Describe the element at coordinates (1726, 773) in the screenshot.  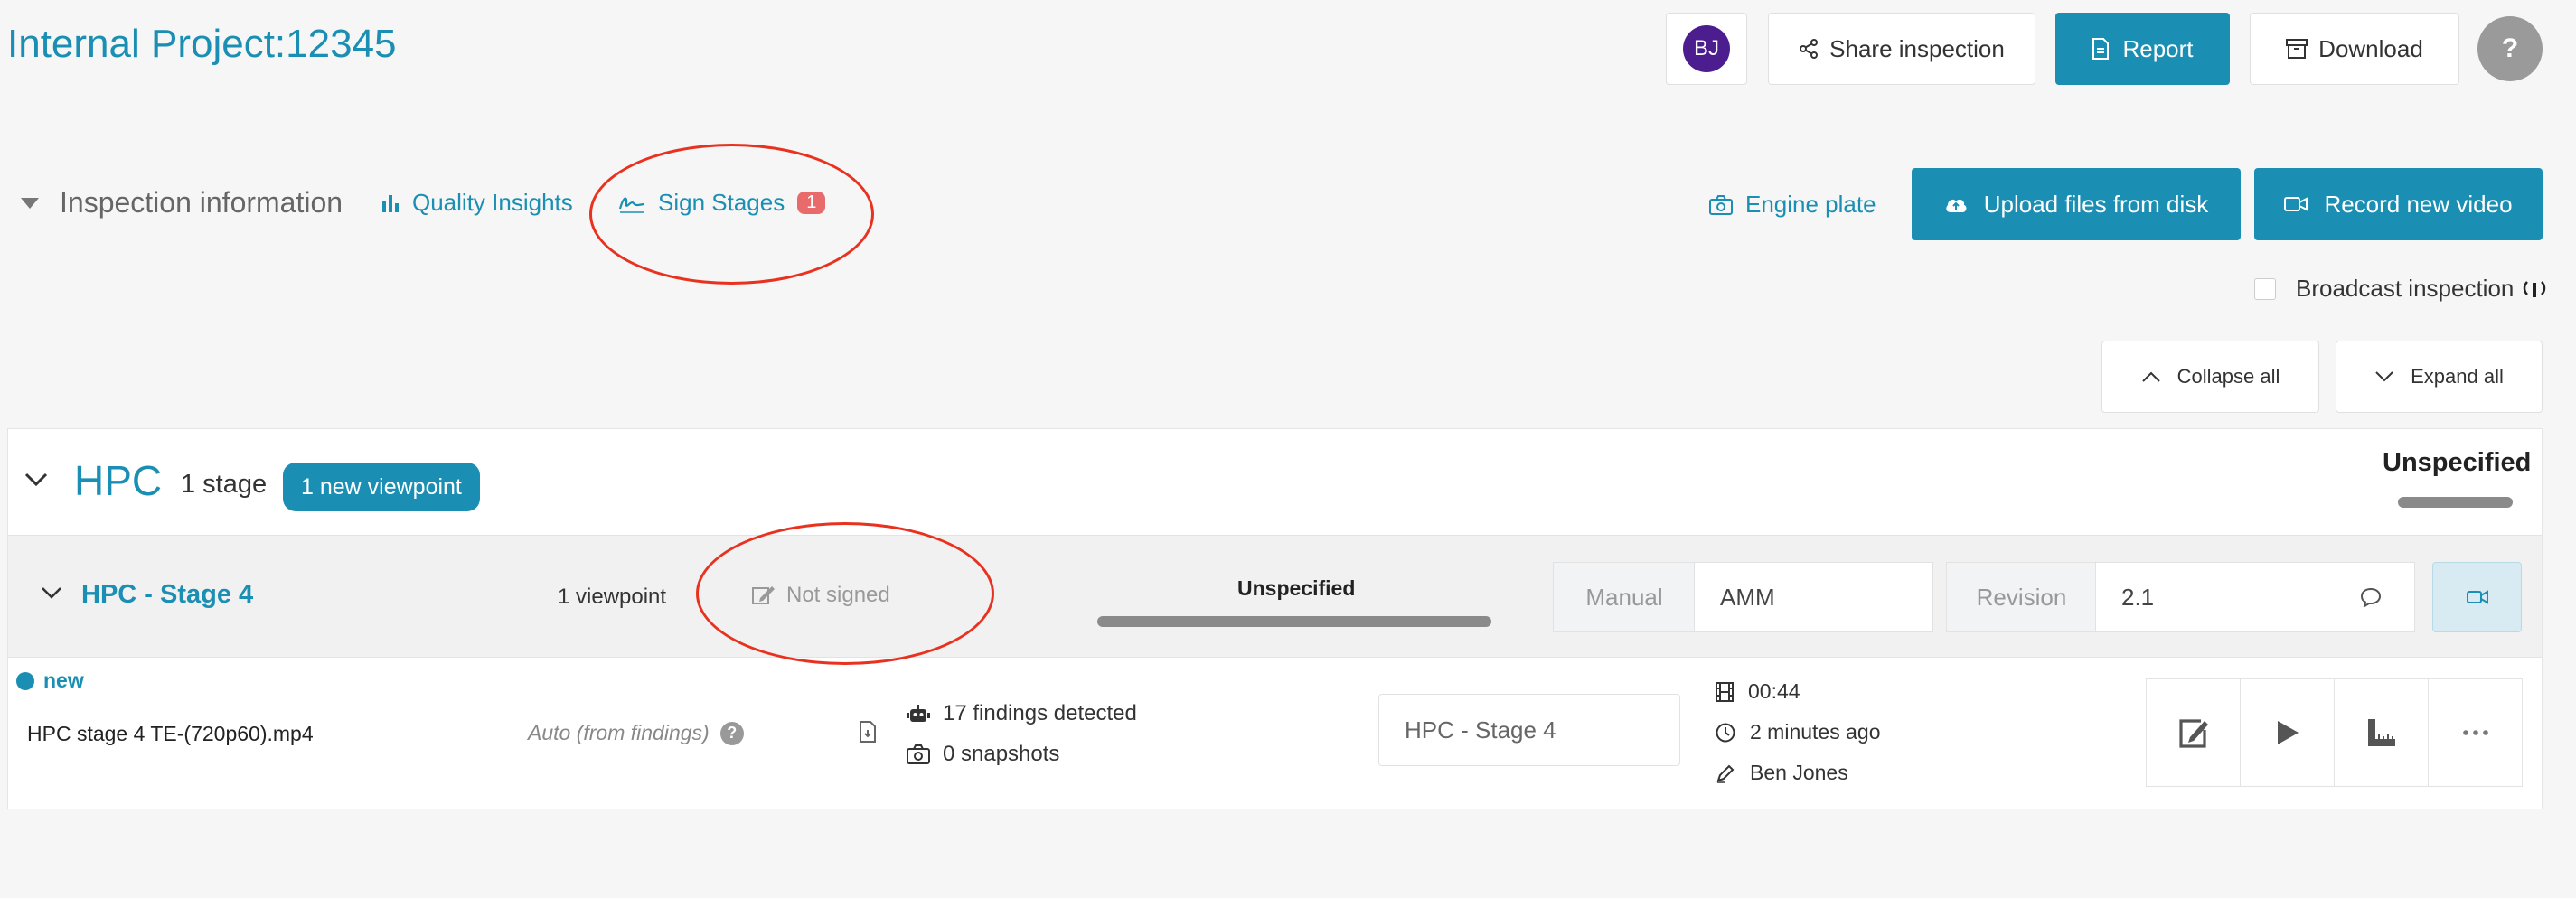
I see `pen-icon` at that location.